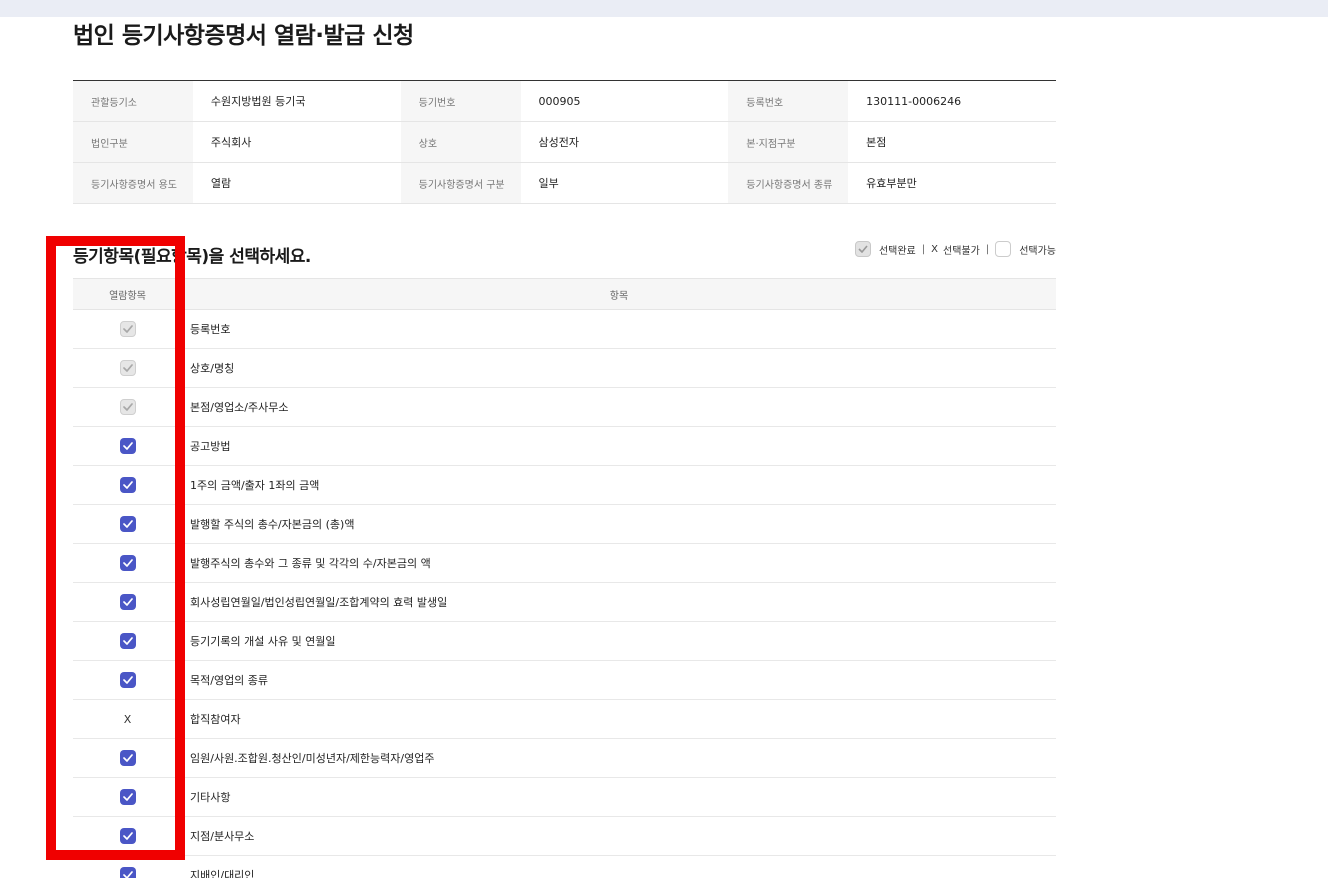 The width and height of the screenshot is (1328, 878). What do you see at coordinates (133, 183) in the screenshot?
I see `info-label: 등기사항증명서 용도` at bounding box center [133, 183].